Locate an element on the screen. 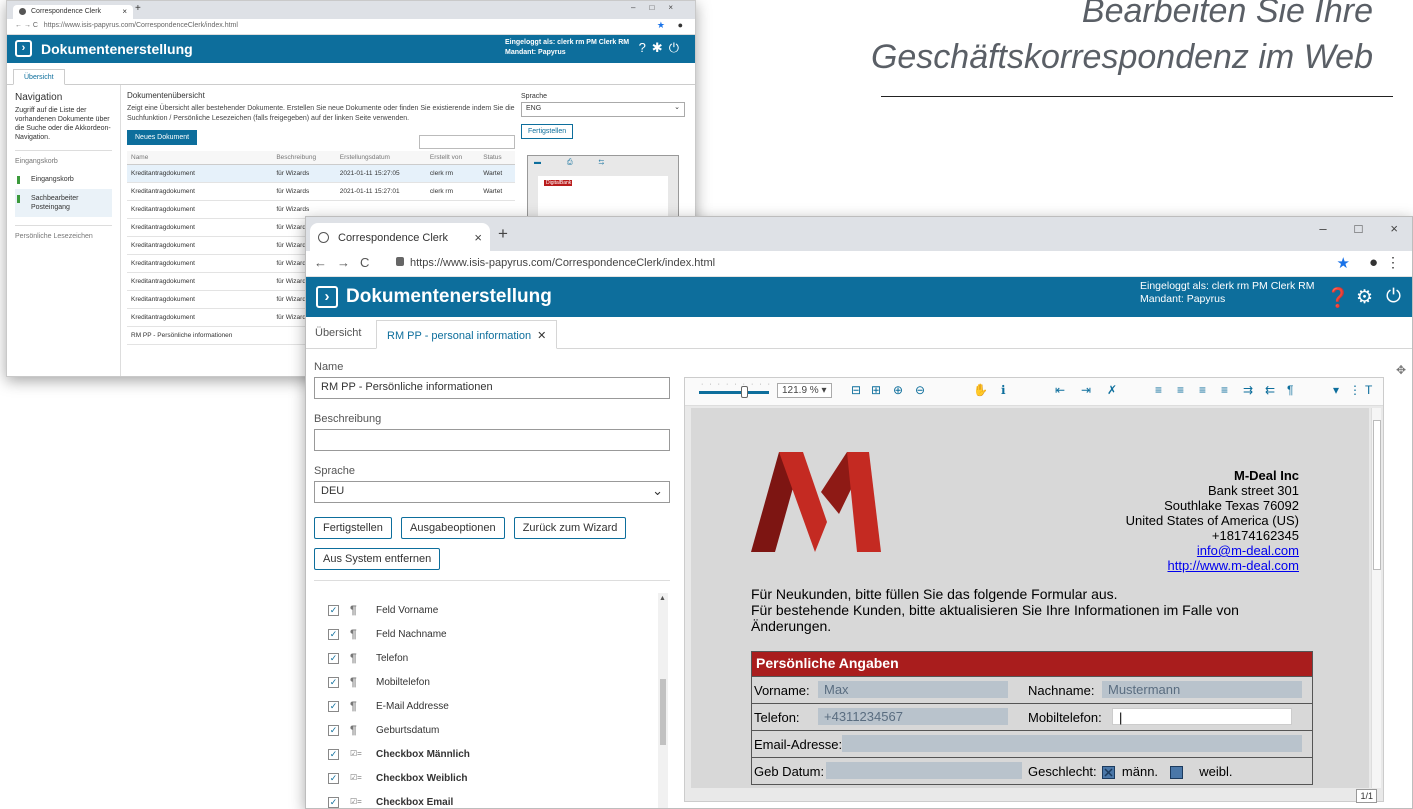 The height and width of the screenshot is (809, 1413). col-name: Name is located at coordinates (200, 158).